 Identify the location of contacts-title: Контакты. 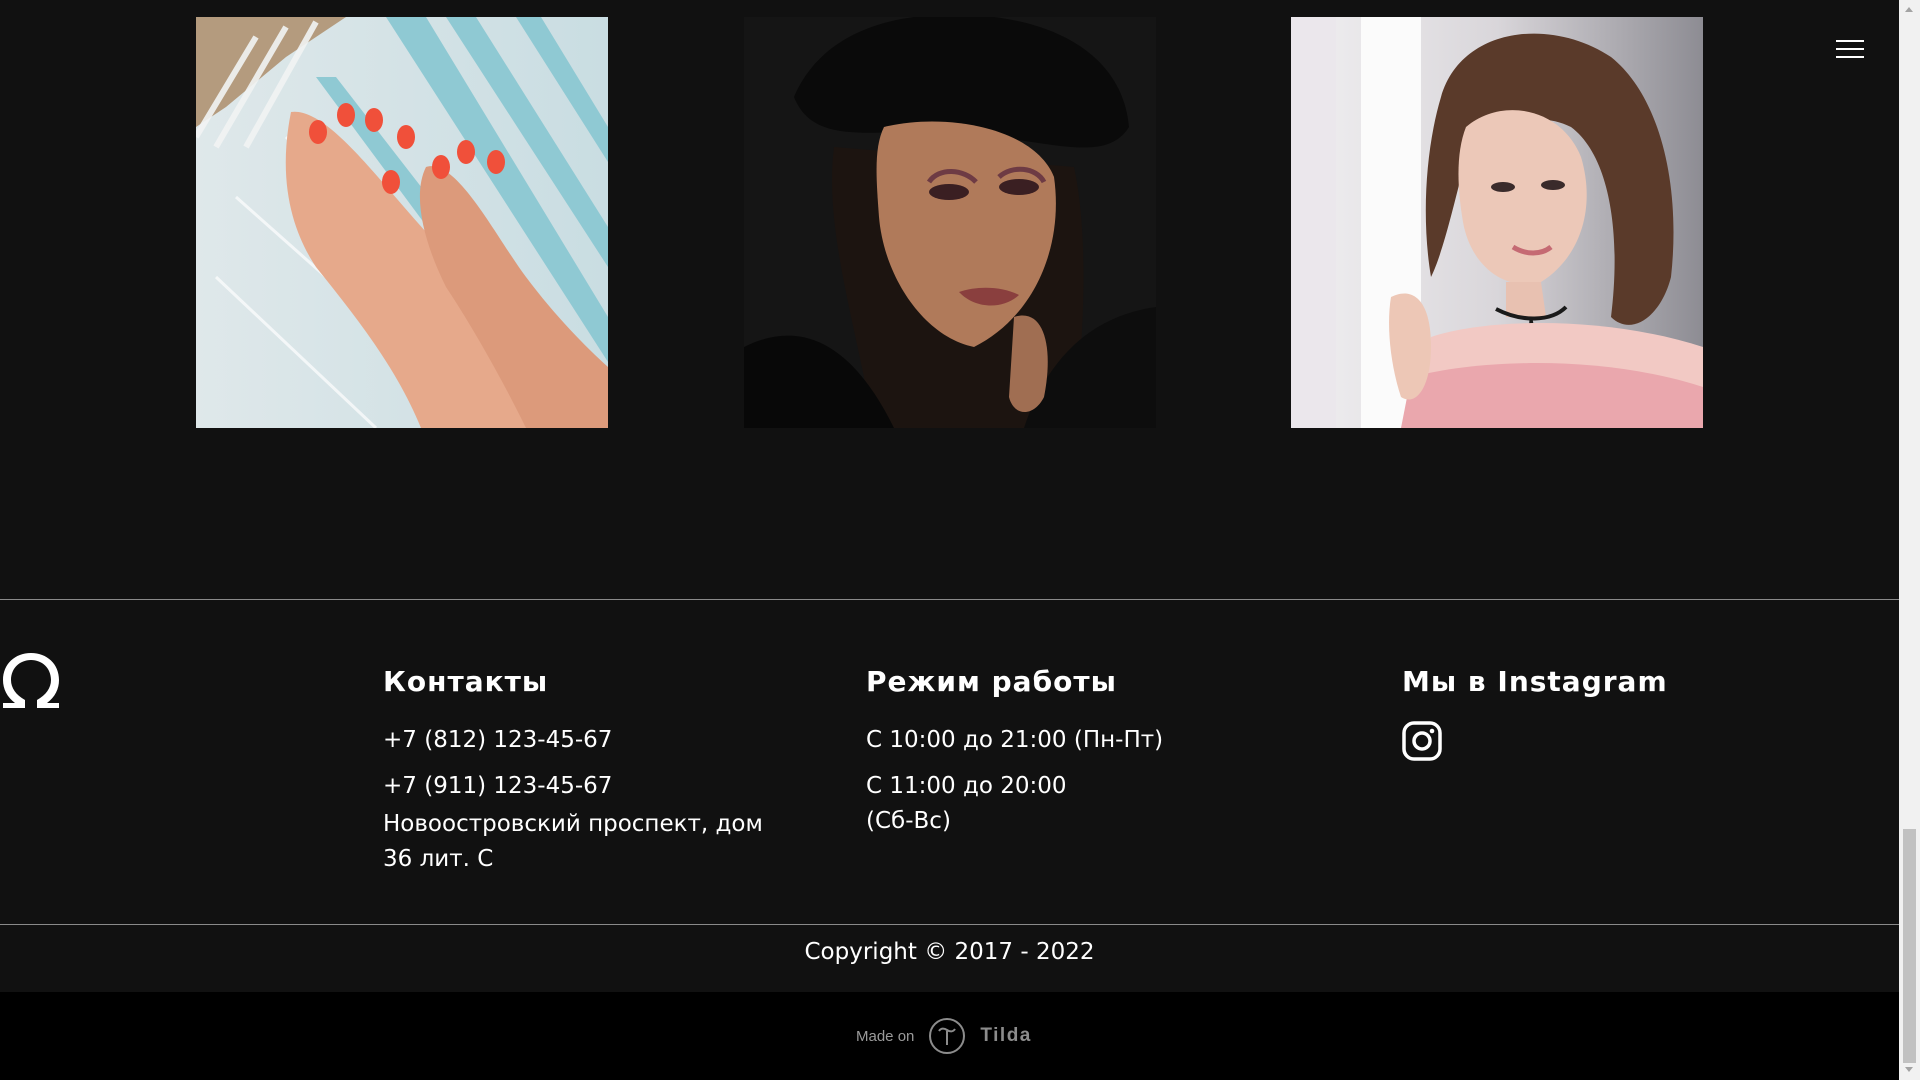
(466, 681).